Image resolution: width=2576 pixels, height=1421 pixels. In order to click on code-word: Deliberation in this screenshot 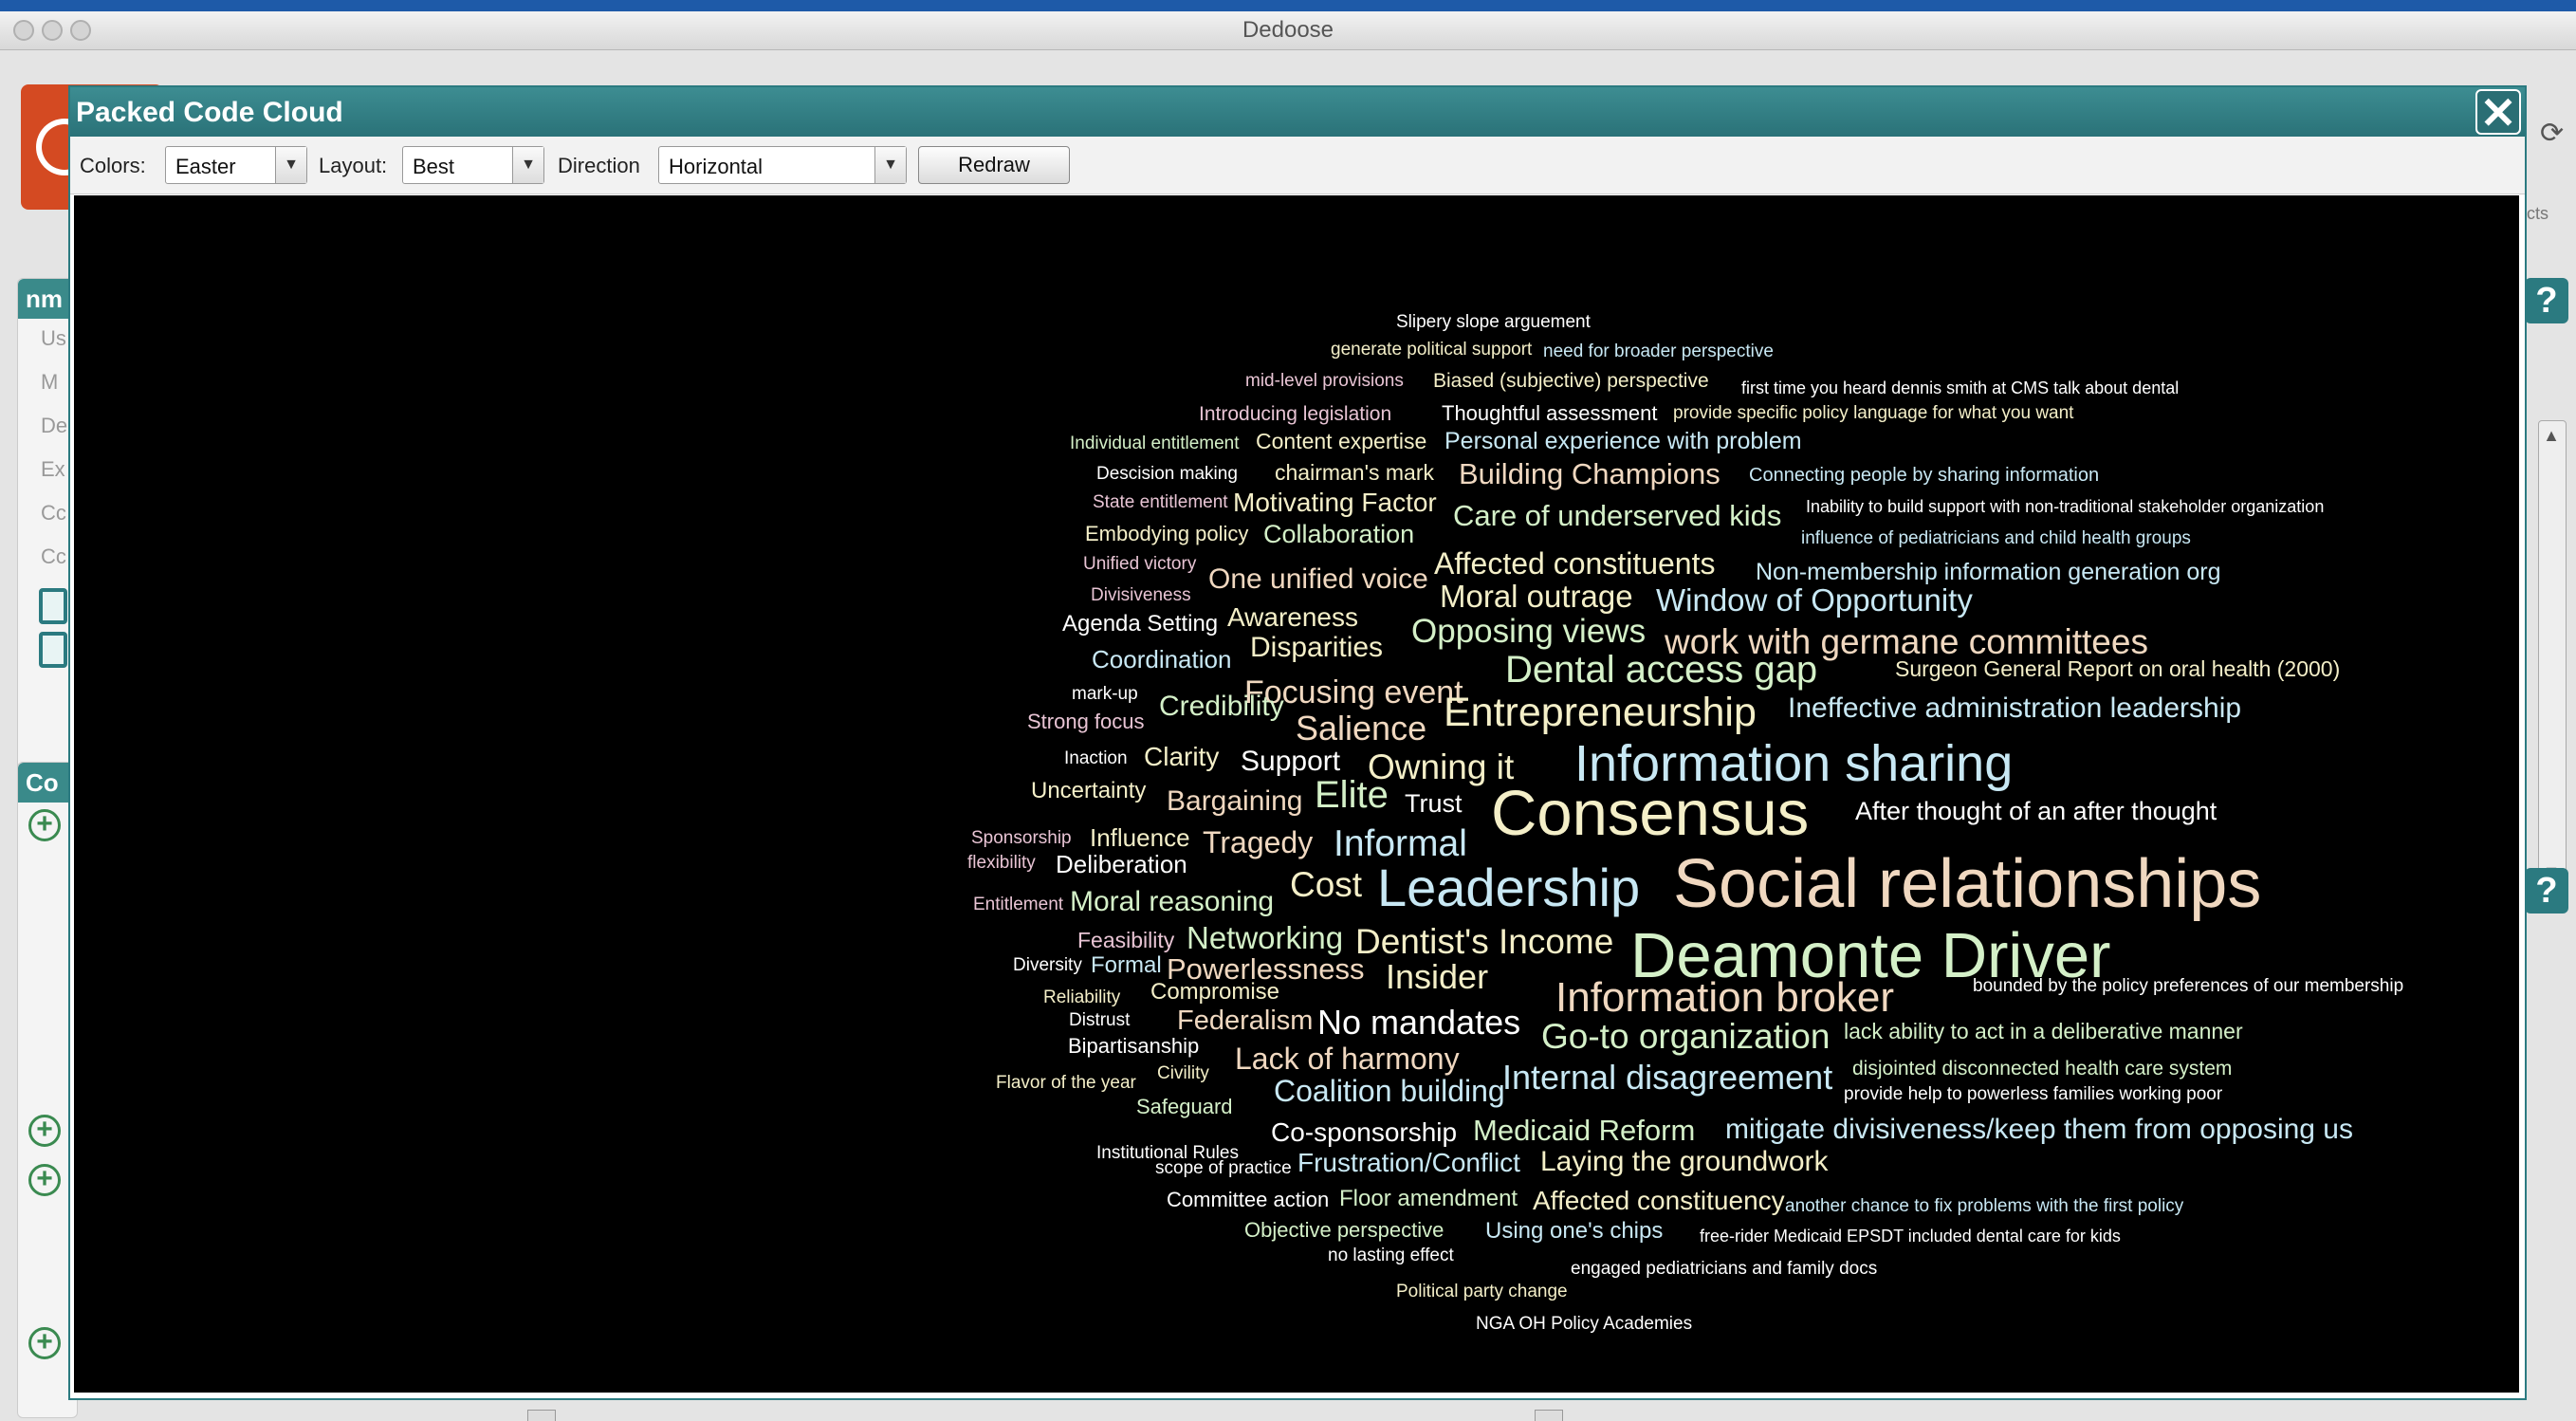, I will do `click(1121, 865)`.